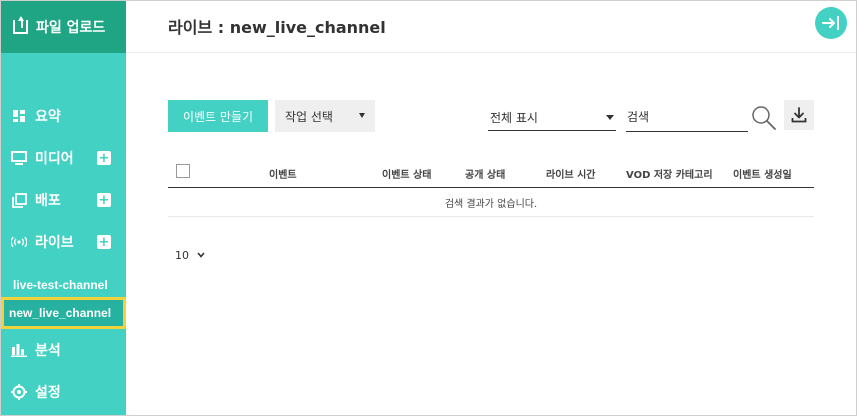  I want to click on empty-results-row: 검색 결과가 없습니다., so click(491, 203).